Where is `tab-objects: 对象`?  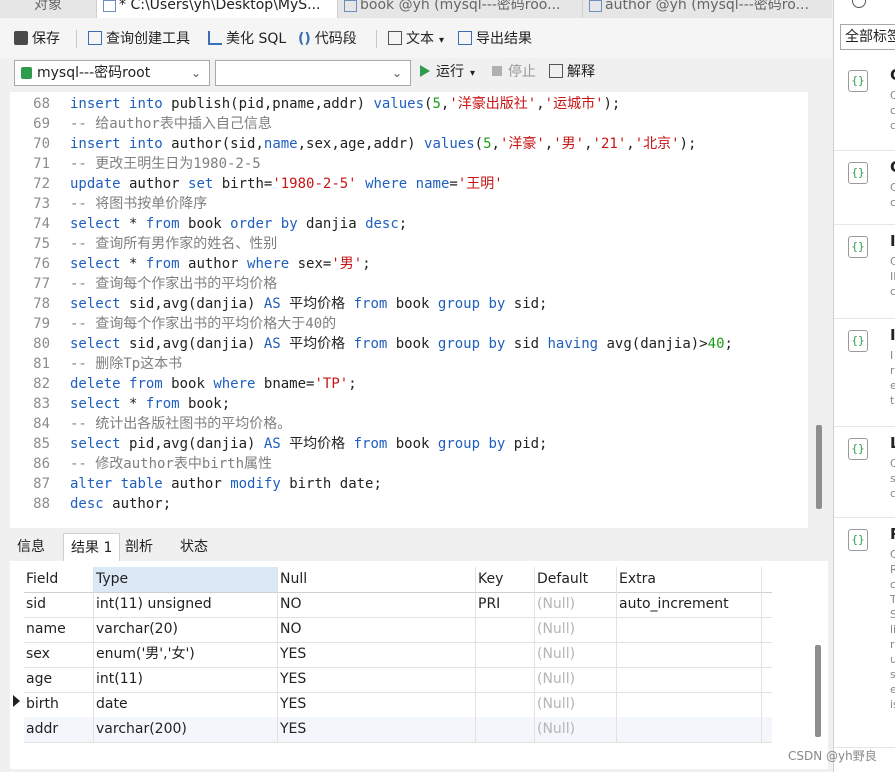 tab-objects: 对象 is located at coordinates (48, 9).